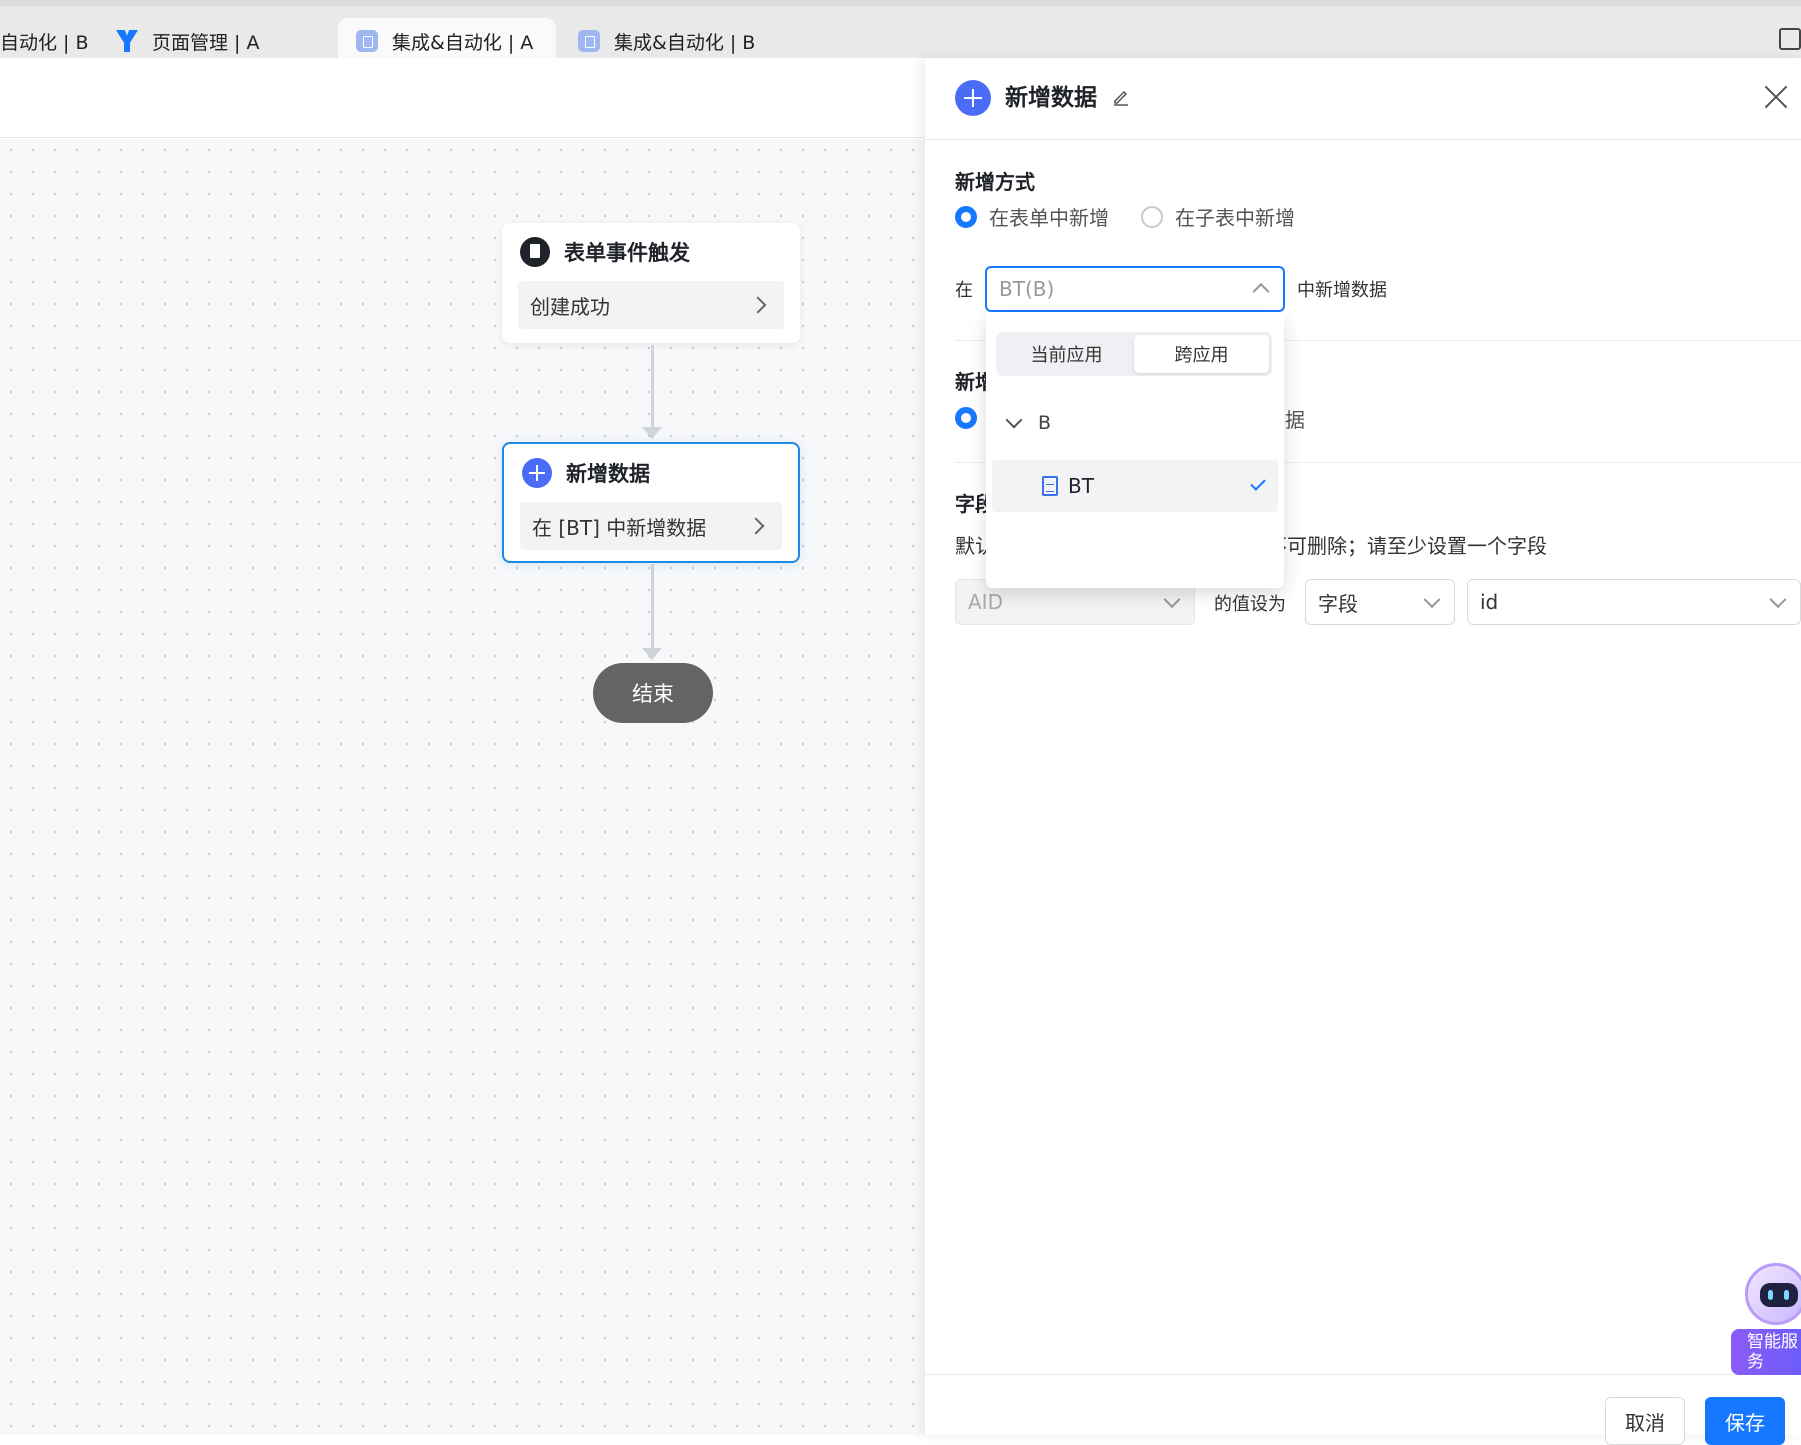 Image resolution: width=1801 pixels, height=1445 pixels. Describe the element at coordinates (900, 32) in the screenshot. I see `browser-tab-bar: 自动化 | B 页面管理 | A 集成&自动化 | A 集成&自动化 | B` at that location.